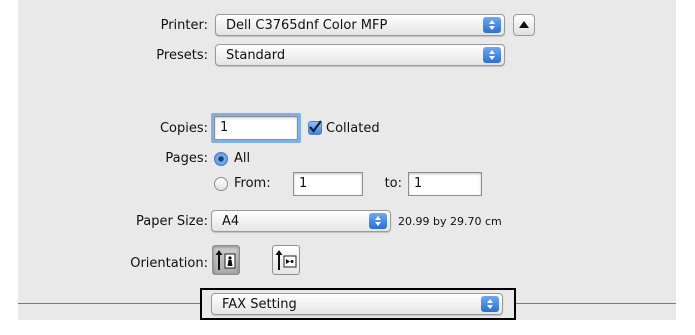  What do you see at coordinates (328, 184) in the screenshot?
I see `pages-from-field: 1` at bounding box center [328, 184].